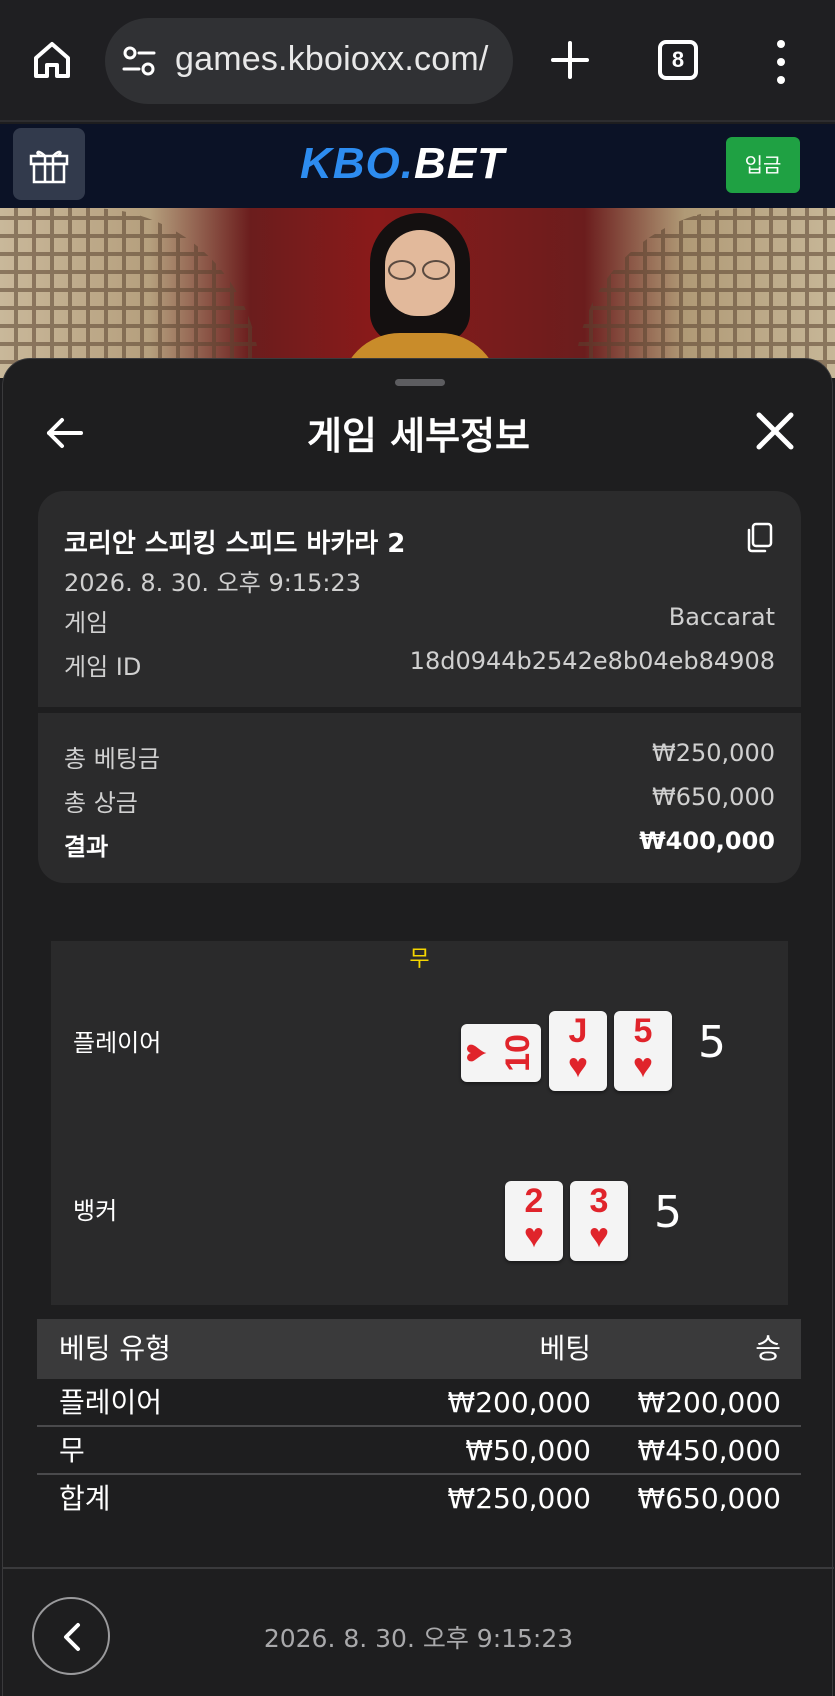  What do you see at coordinates (668, 1212) in the screenshot?
I see `banker-score: 5` at bounding box center [668, 1212].